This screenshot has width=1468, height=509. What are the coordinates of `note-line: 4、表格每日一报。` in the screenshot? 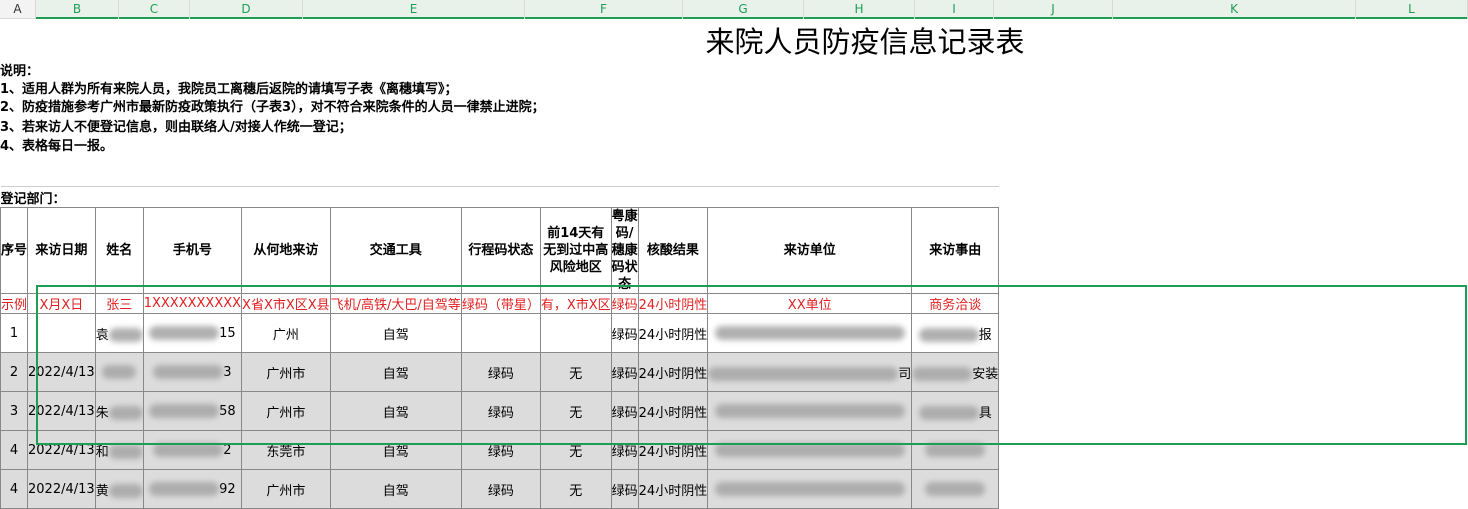 It's located at (56, 147).